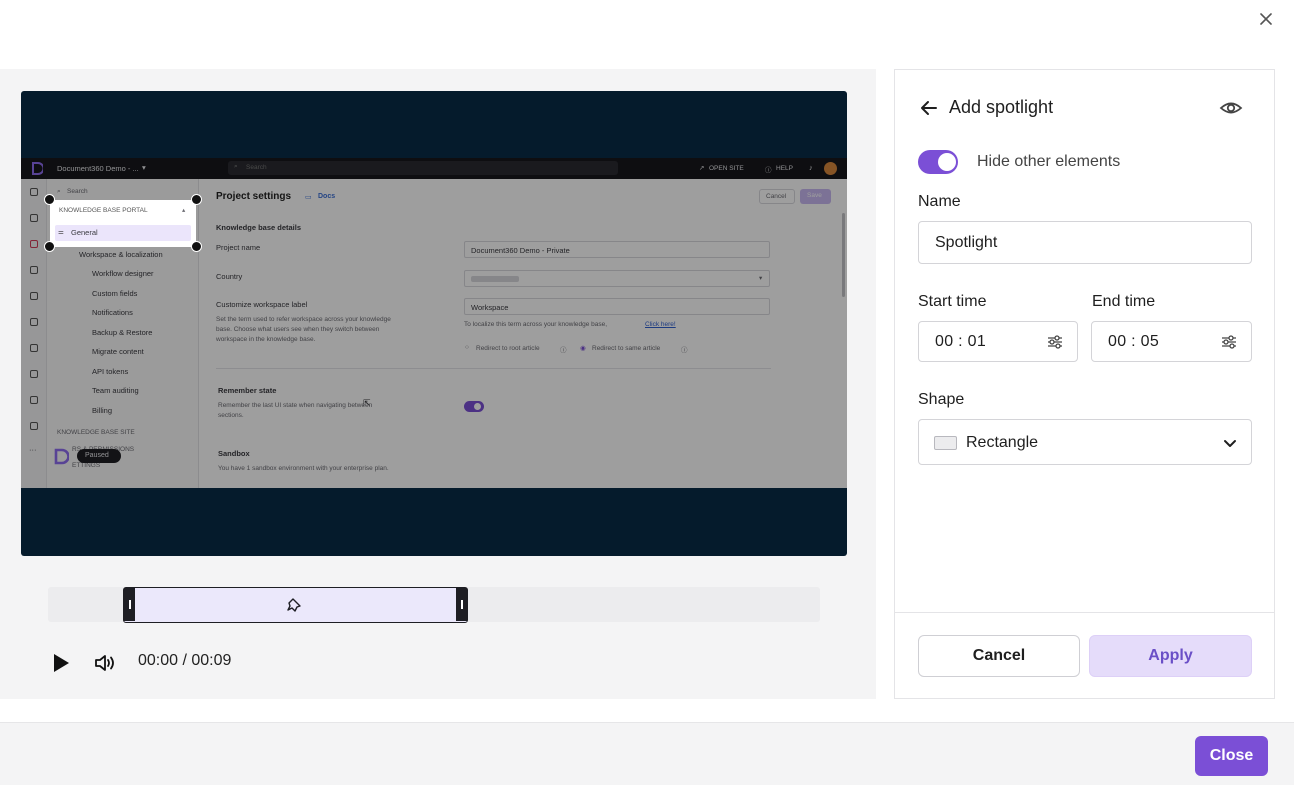  What do you see at coordinates (123, 223) in the screenshot?
I see `spotlight-region: KNOWLEDGE BASE PORTAL ▴ ⚌ General` at bounding box center [123, 223].